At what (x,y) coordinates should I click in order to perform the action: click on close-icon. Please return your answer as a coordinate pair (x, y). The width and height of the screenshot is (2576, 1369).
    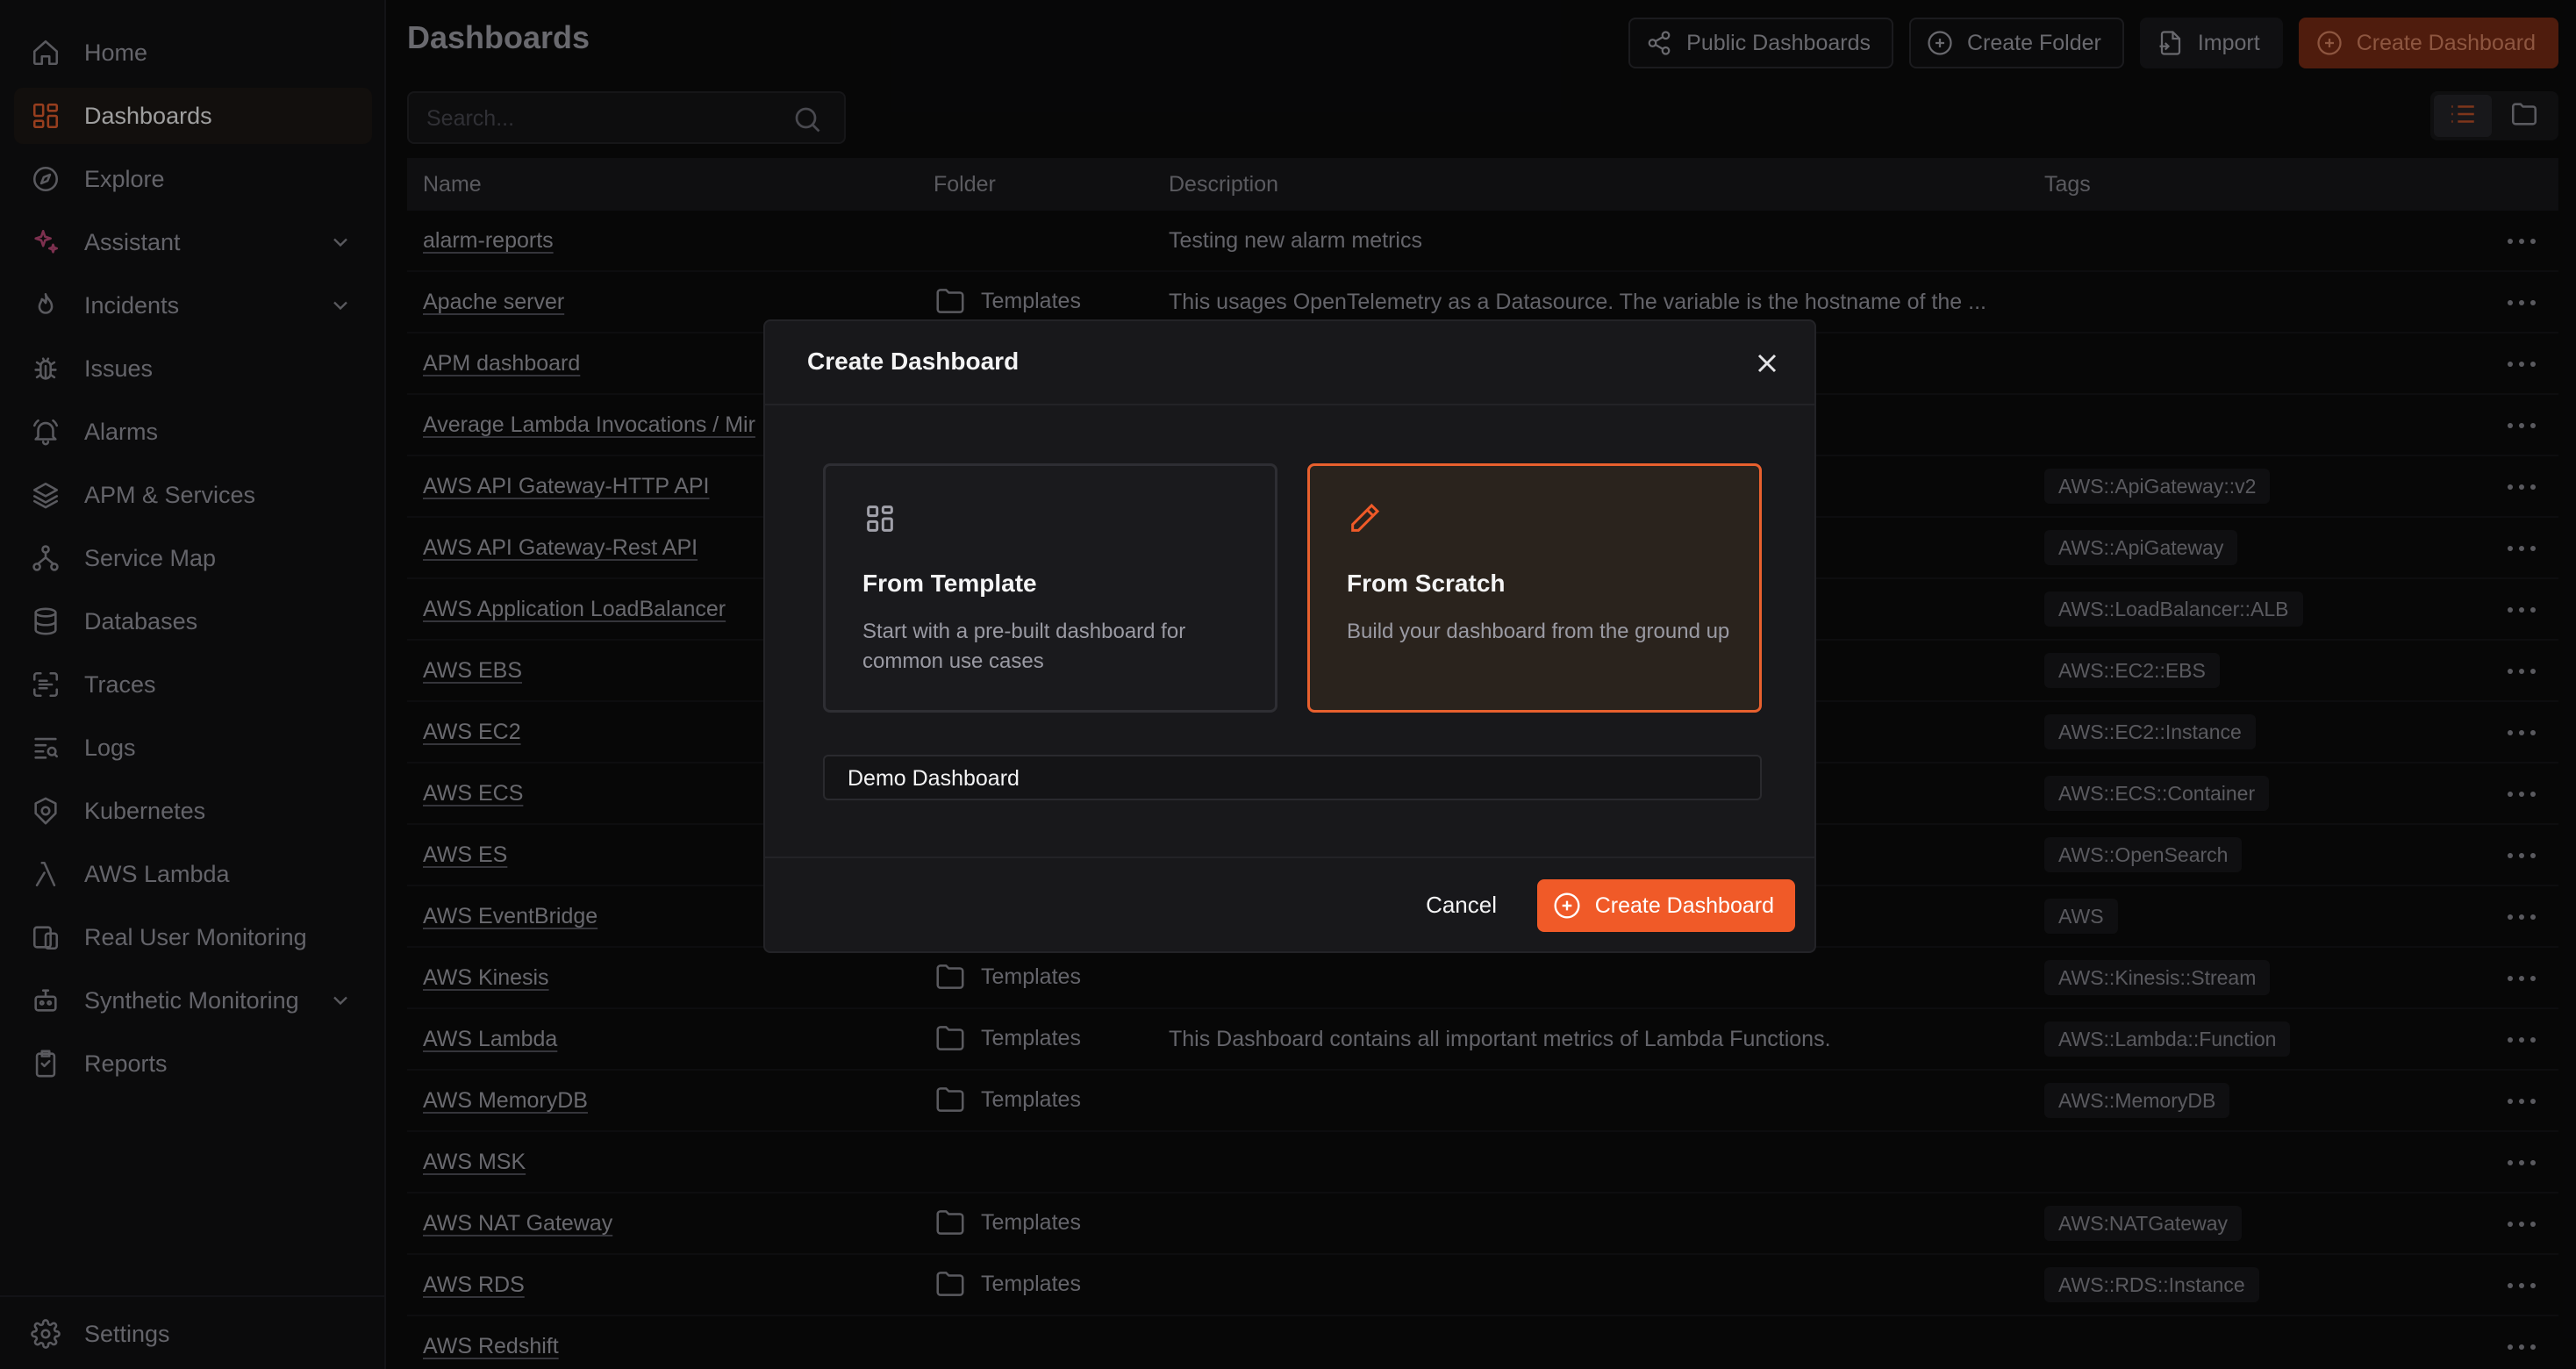
    Looking at the image, I should click on (1767, 363).